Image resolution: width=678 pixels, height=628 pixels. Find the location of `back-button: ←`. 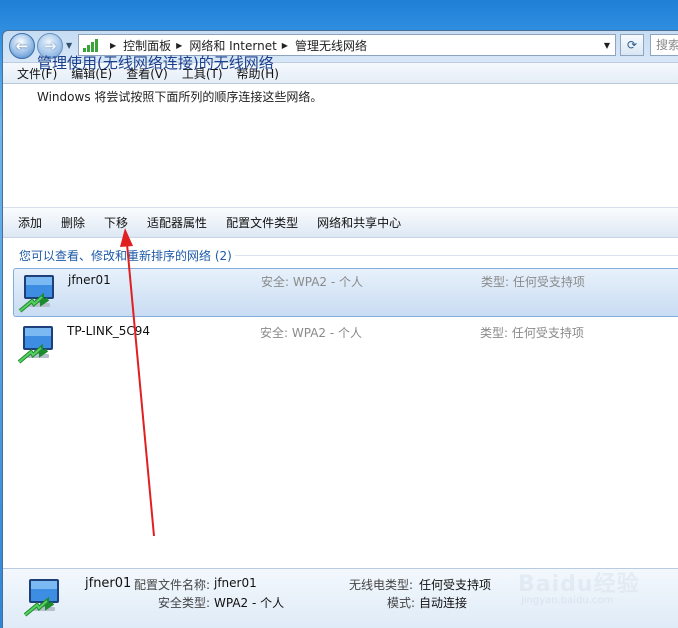

back-button: ← is located at coordinates (22, 46).